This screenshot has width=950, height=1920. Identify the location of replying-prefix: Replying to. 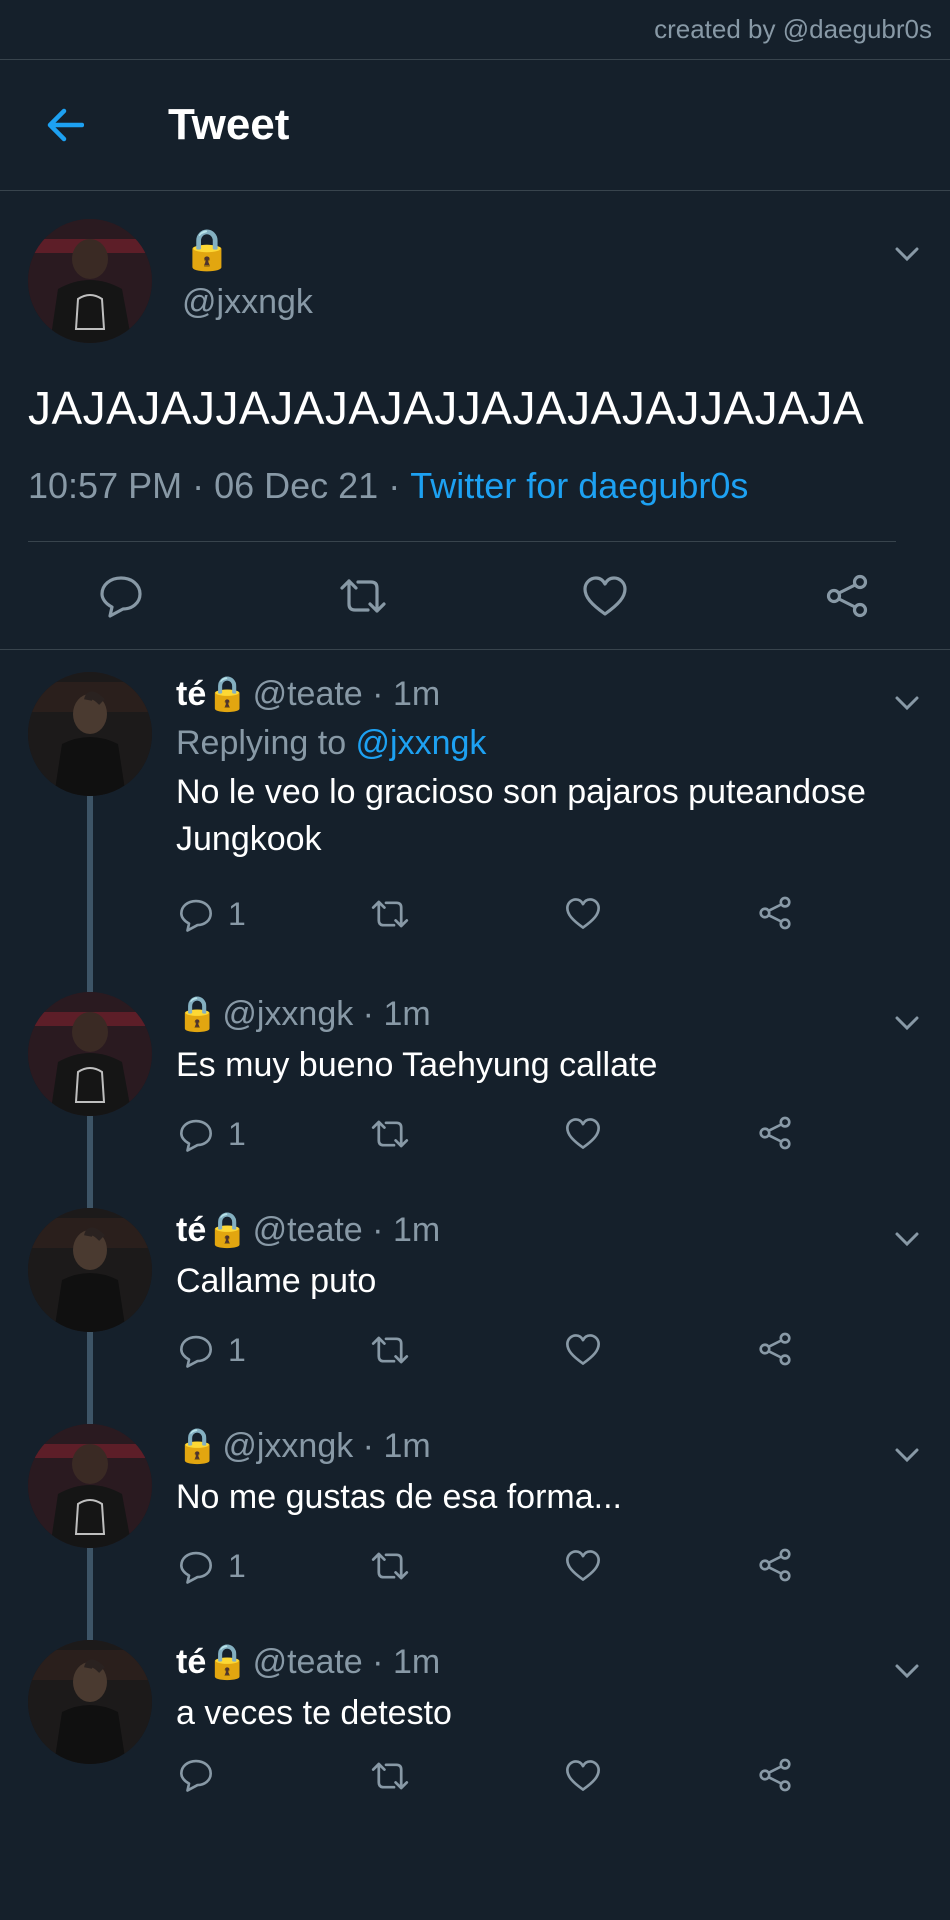
(266, 743).